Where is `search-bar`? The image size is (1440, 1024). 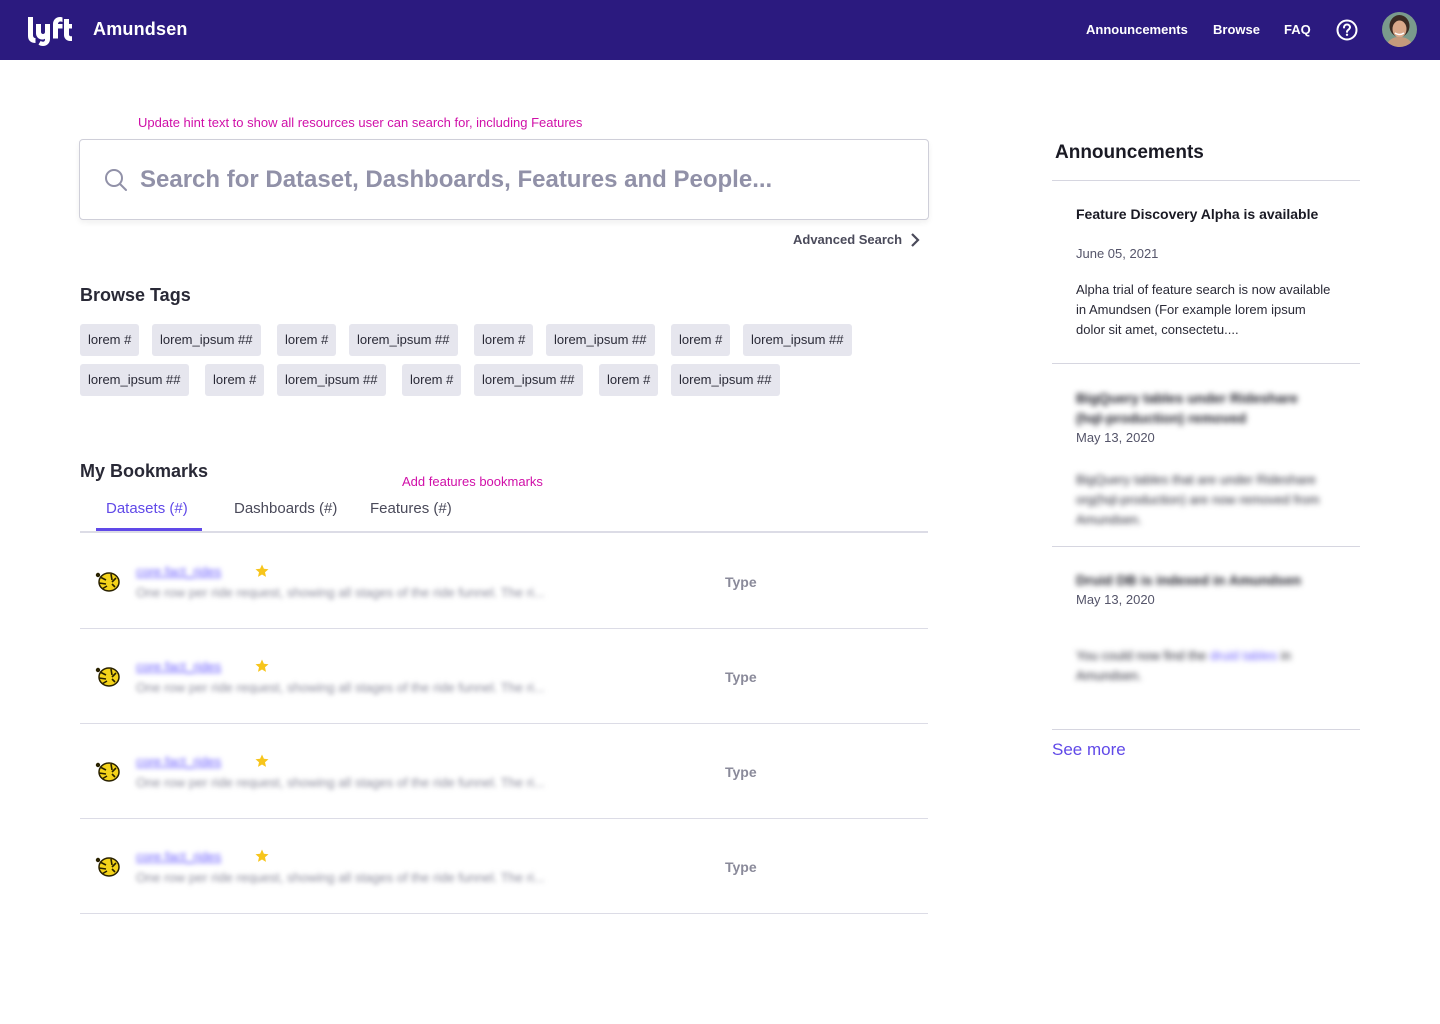
search-bar is located at coordinates (504, 179).